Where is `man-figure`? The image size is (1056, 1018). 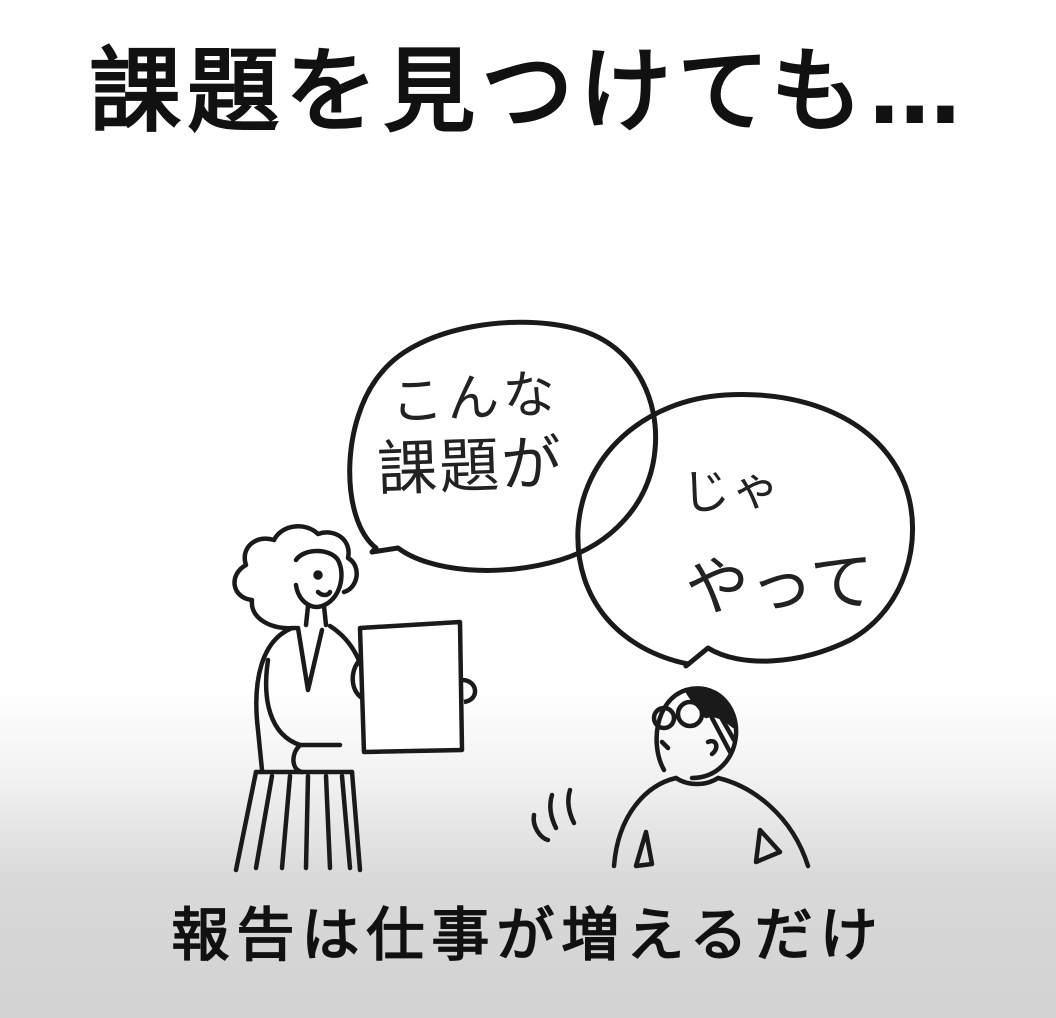
man-figure is located at coordinates (671, 777).